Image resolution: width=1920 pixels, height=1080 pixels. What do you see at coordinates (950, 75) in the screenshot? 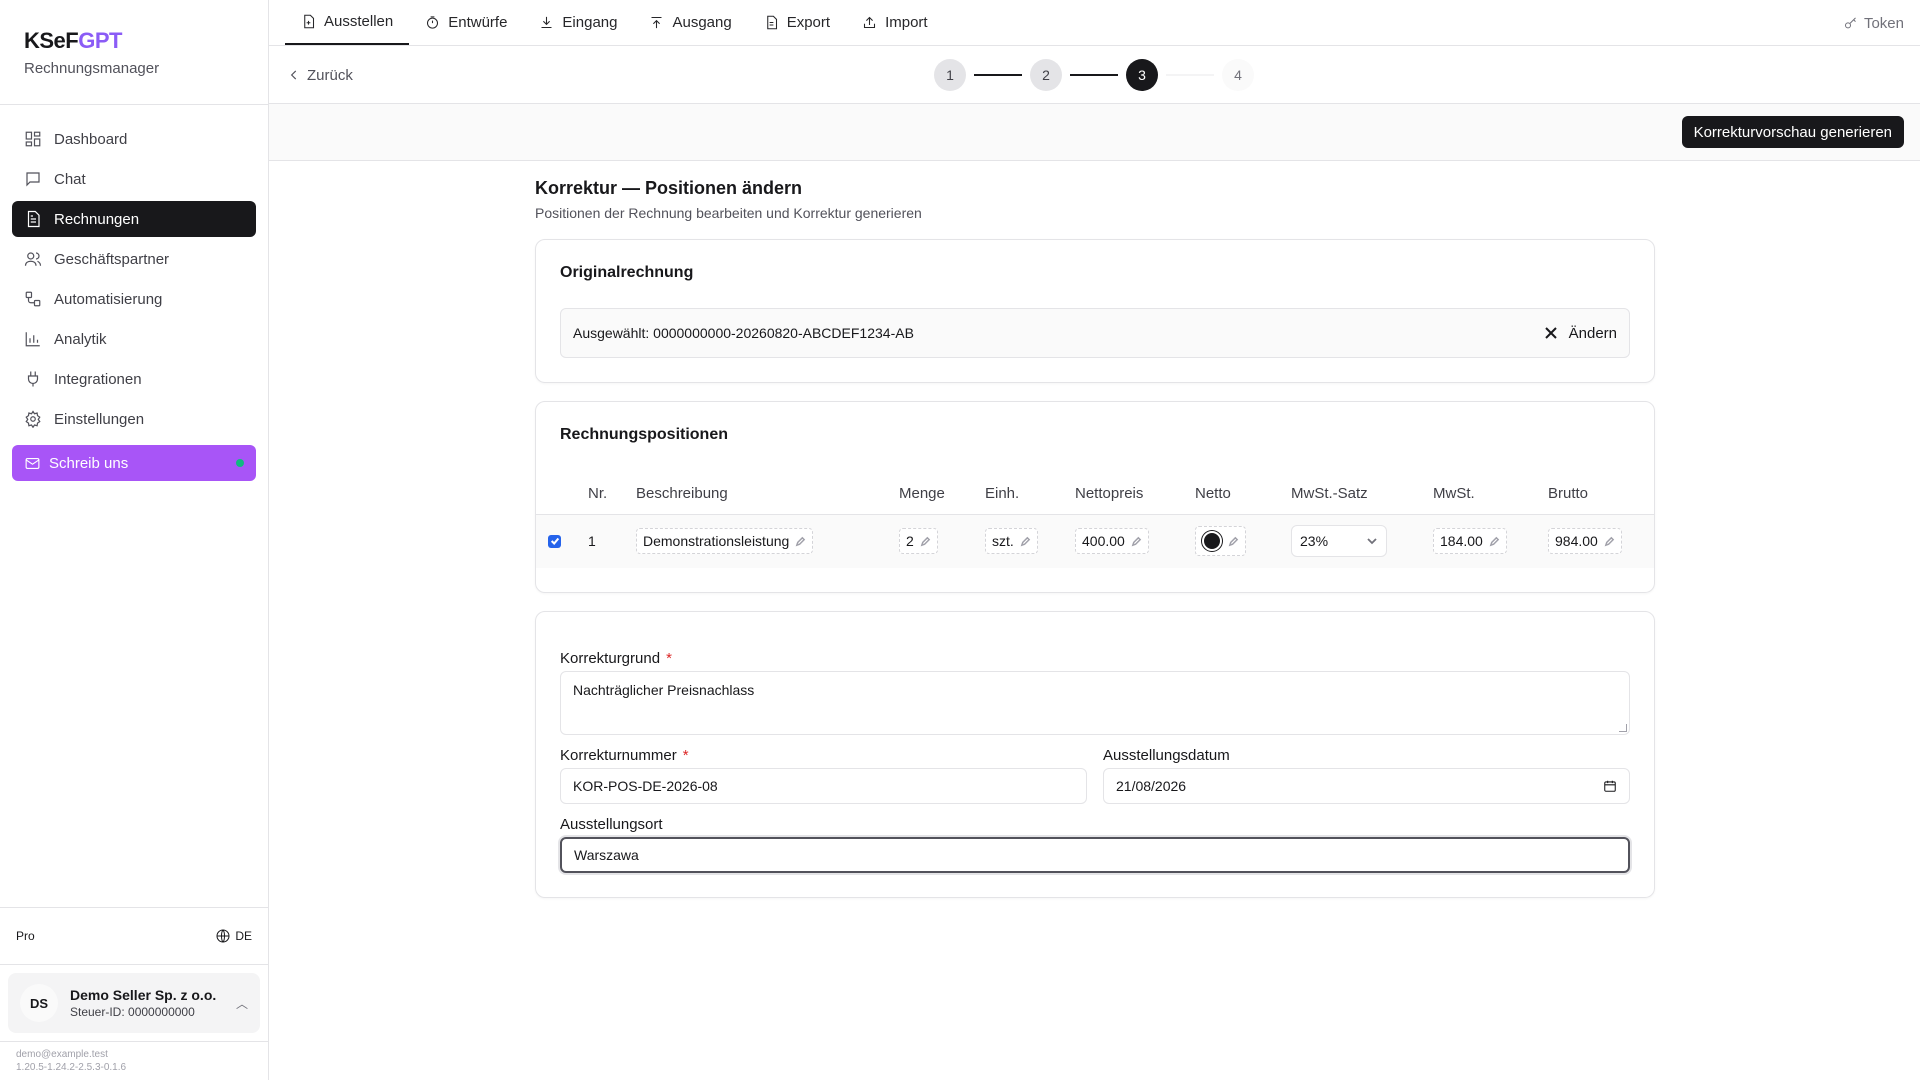
I see `step-1: 1` at bounding box center [950, 75].